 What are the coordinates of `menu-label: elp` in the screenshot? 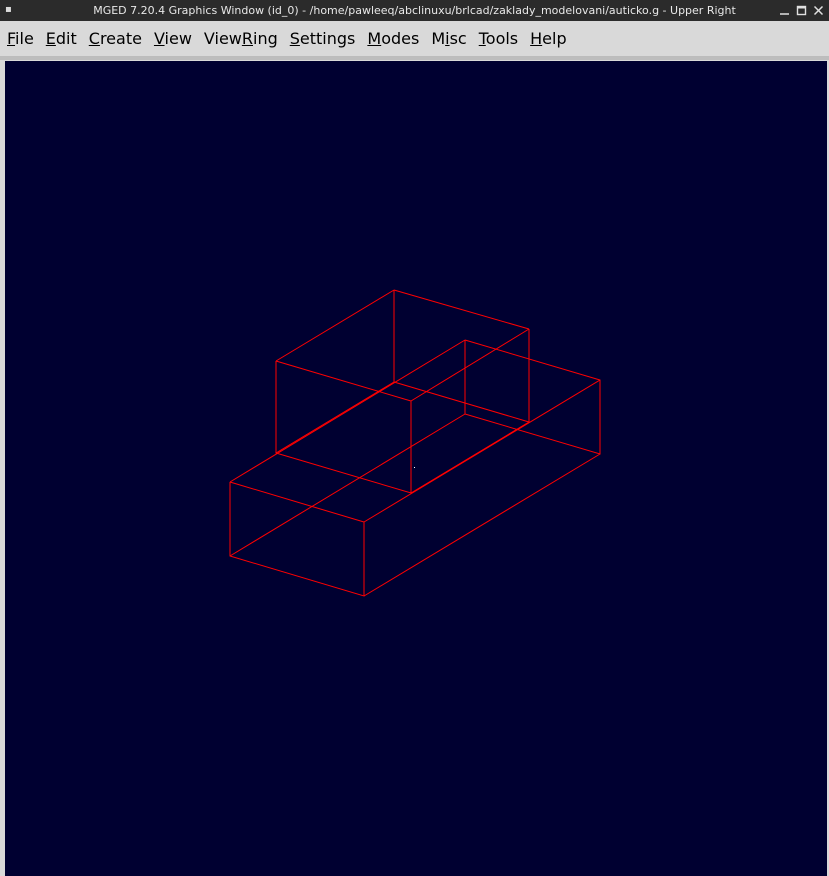 It's located at (554, 38).